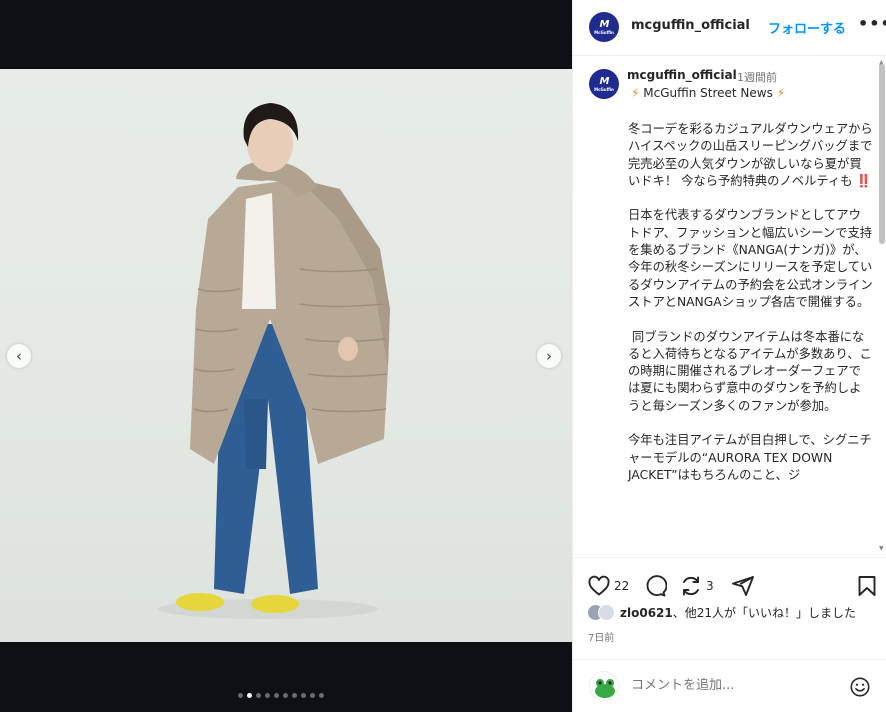  I want to click on carousel-next-button: ›, so click(549, 356).